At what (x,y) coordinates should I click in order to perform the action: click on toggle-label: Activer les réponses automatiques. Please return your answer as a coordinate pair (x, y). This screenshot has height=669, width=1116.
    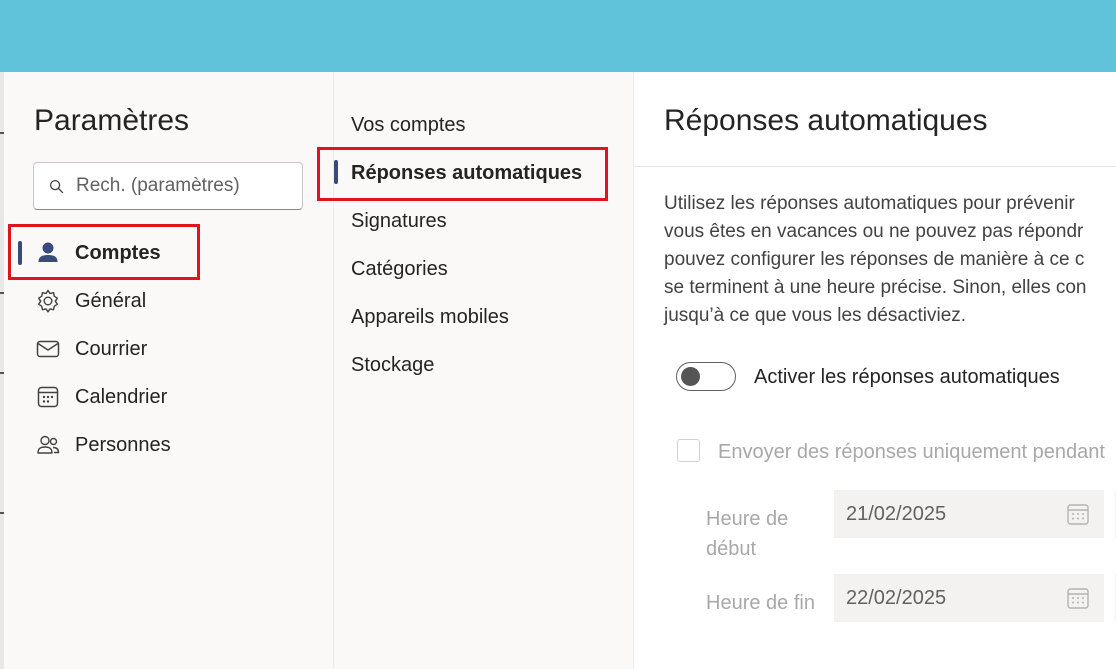
    Looking at the image, I should click on (907, 377).